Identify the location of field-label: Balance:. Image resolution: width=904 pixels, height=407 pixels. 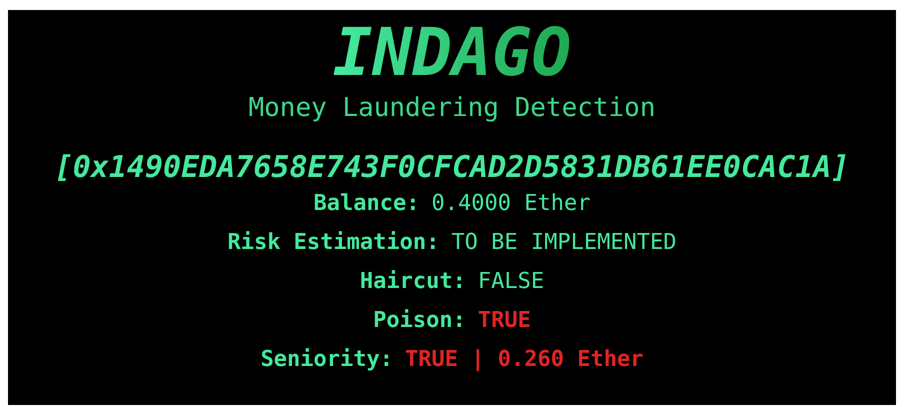
(367, 203).